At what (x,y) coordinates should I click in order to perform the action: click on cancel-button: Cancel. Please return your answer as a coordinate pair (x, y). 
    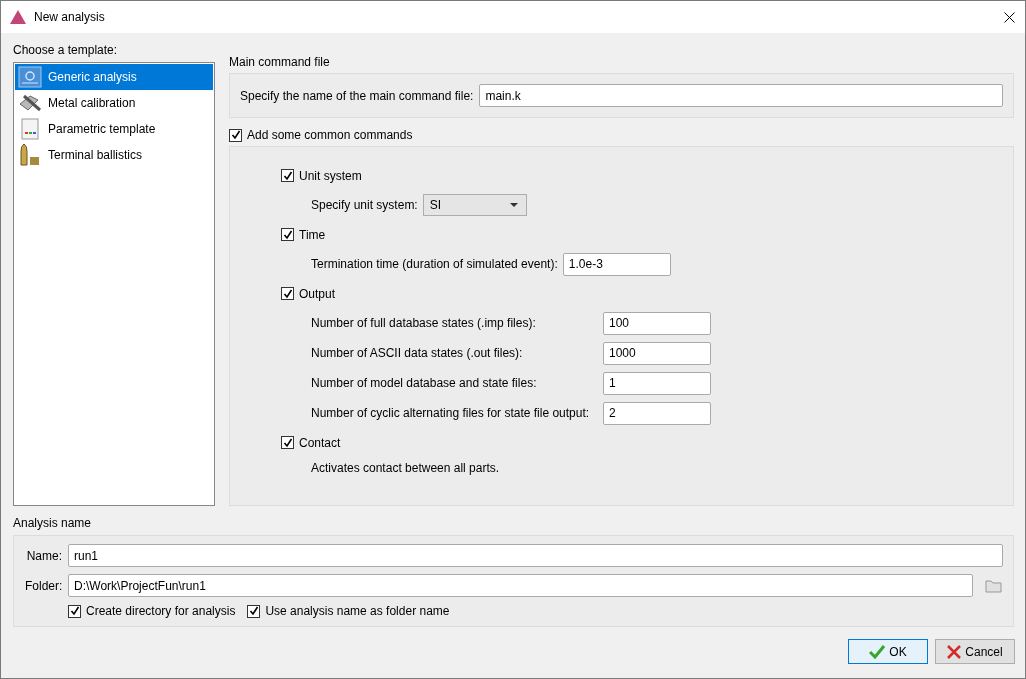
    Looking at the image, I should click on (975, 651).